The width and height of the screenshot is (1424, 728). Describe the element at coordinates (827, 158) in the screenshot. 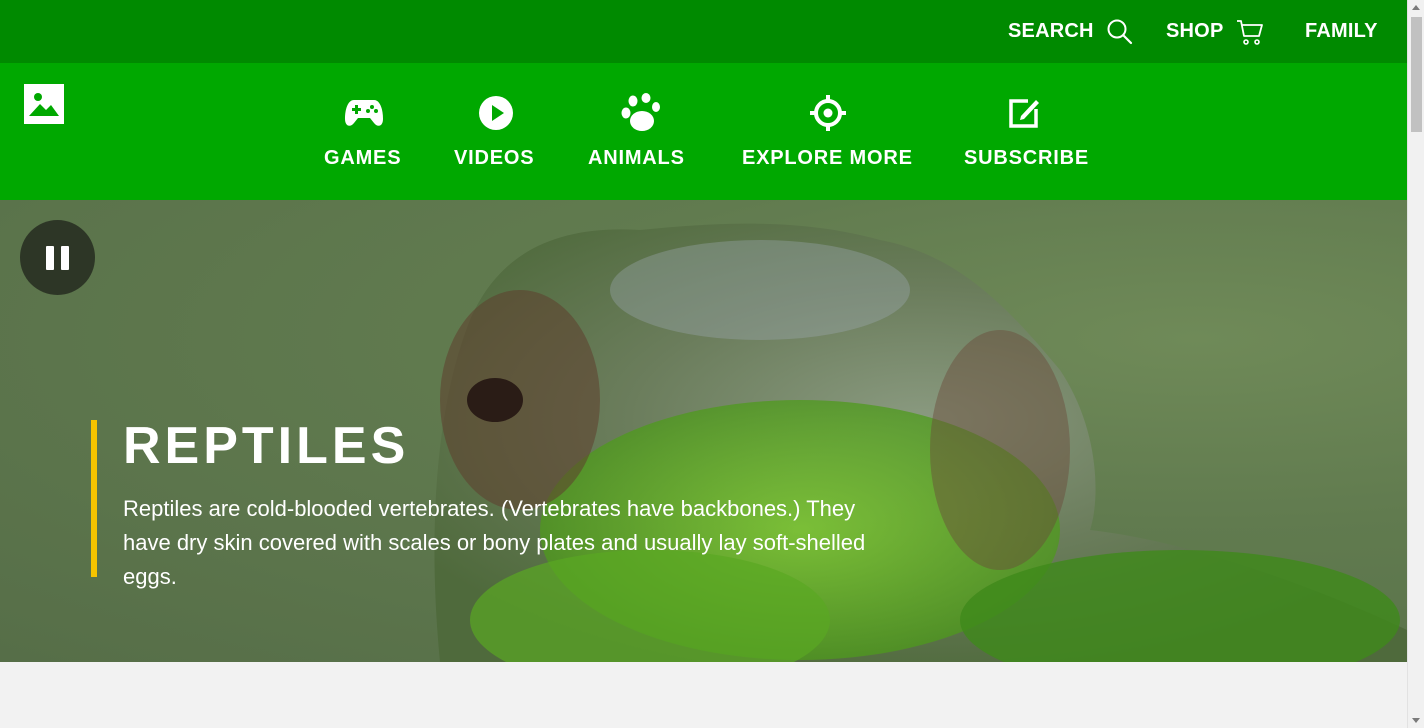

I see `nav-explore-more-label: EXPLORE MORE` at that location.